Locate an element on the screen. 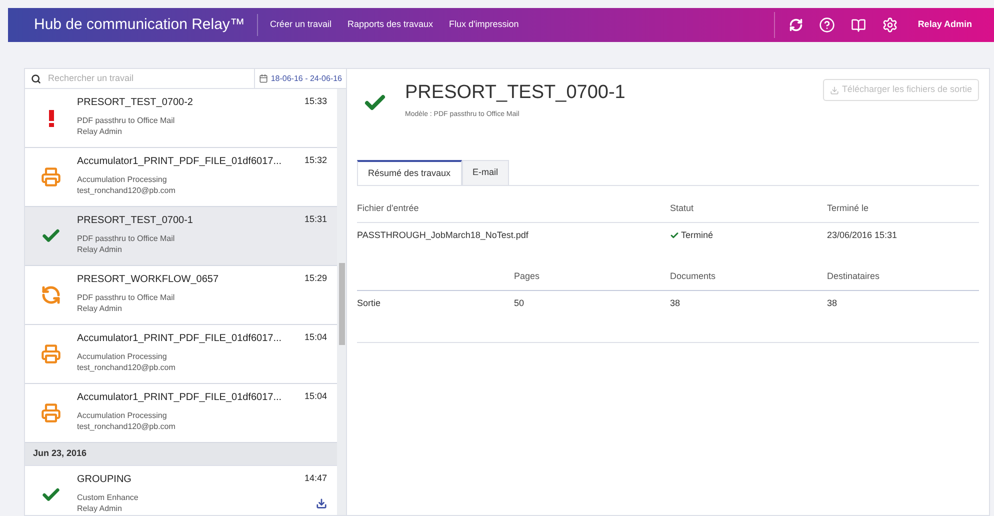  table-cell-text: 23/06/2016 15:31 is located at coordinates (862, 235).